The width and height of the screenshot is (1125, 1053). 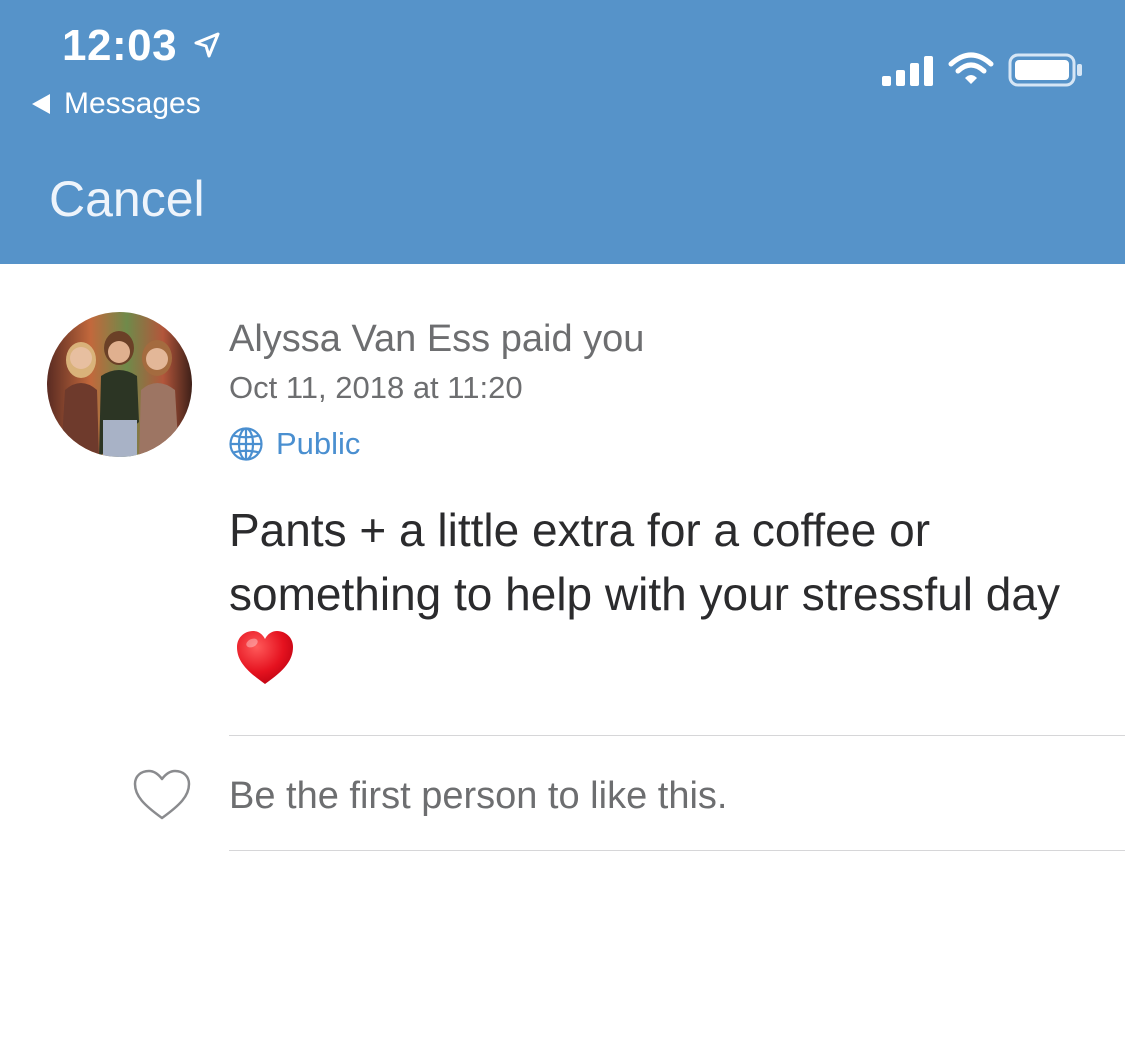 I want to click on status-time: 12:03, so click(x=120, y=45).